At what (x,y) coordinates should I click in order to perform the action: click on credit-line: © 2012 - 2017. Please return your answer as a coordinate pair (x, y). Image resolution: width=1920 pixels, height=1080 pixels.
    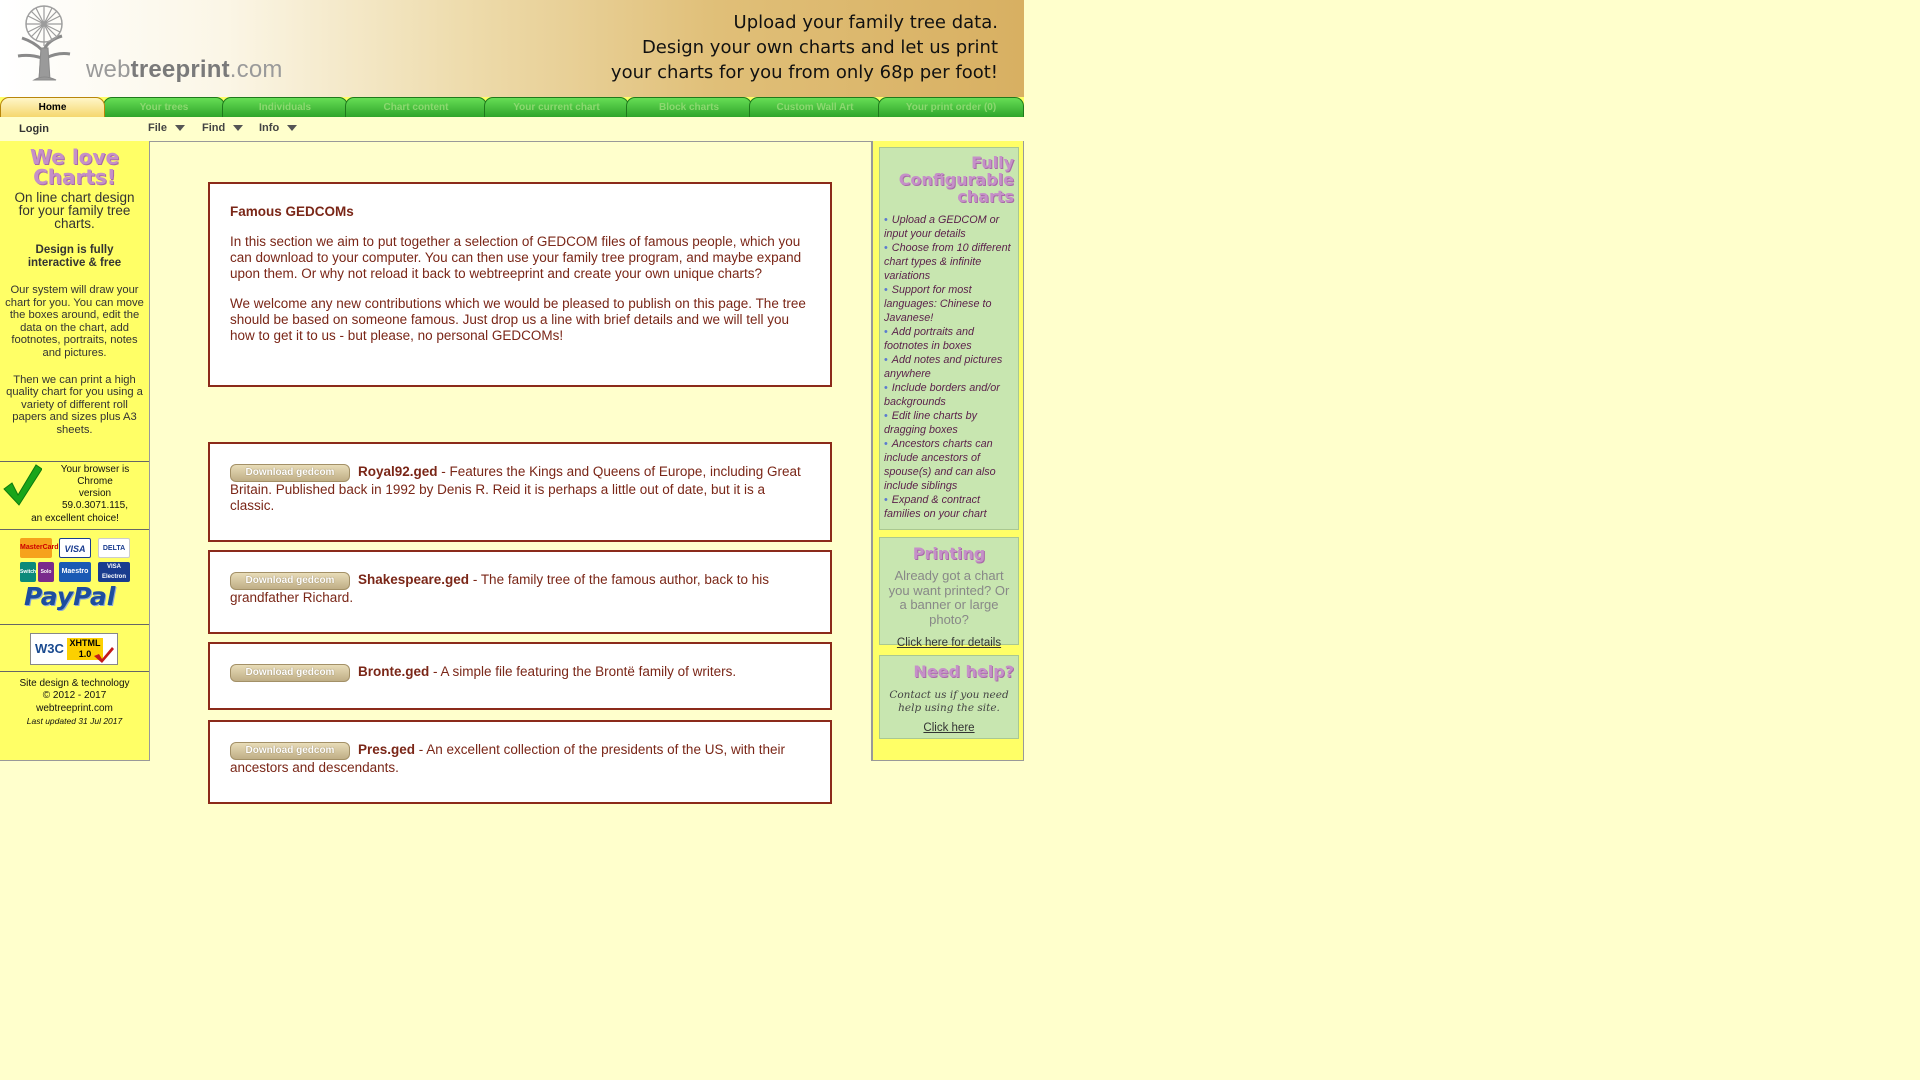
    Looking at the image, I should click on (74, 696).